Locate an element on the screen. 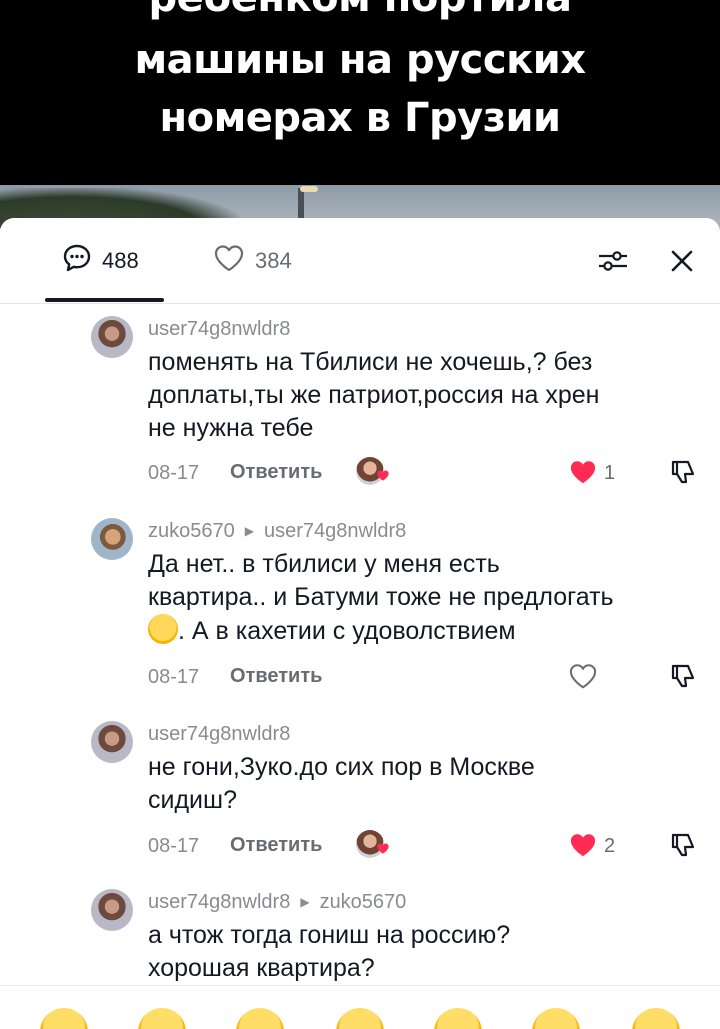 Image resolution: width=720 pixels, height=1029 pixels. video-caption-line: номерах в Грузии is located at coordinates (360, 118).